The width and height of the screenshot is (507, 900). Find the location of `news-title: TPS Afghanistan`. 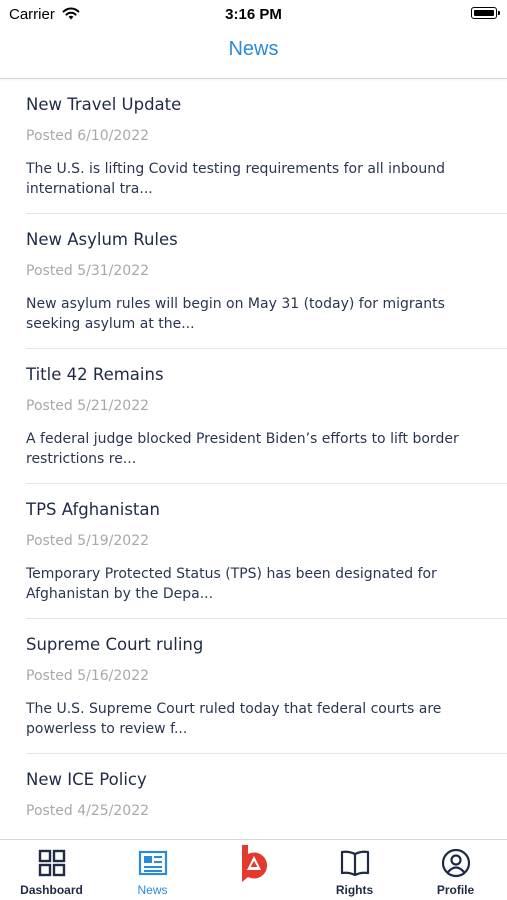

news-title: TPS Afghanistan is located at coordinates (93, 509).